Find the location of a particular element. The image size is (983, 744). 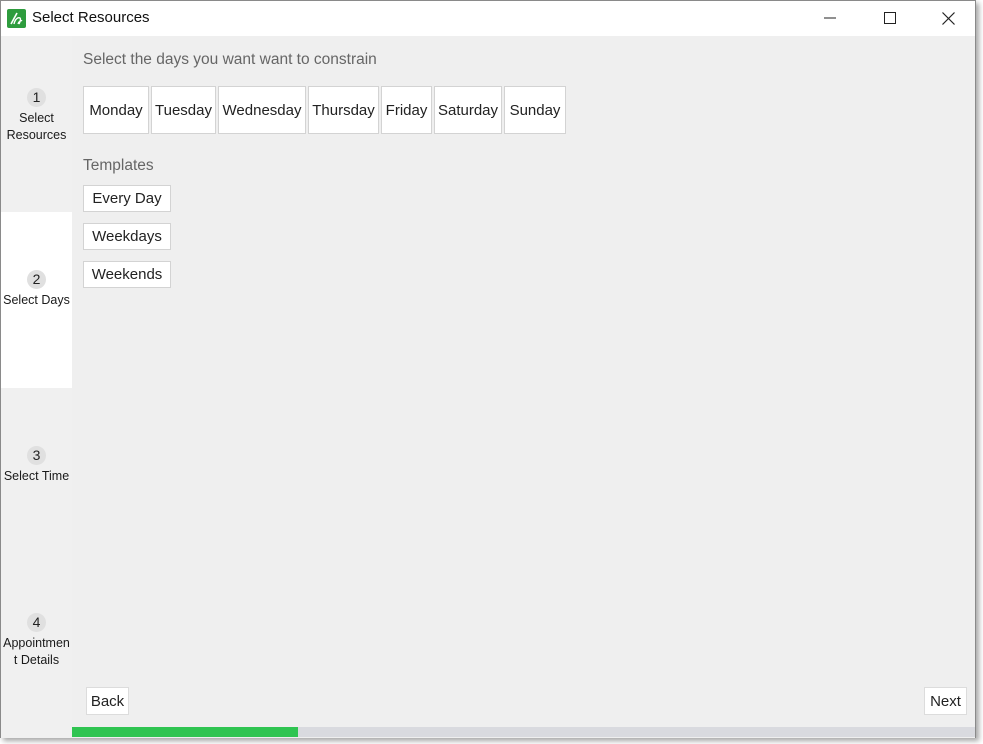

day-button-friday: Friday is located at coordinates (406, 110).